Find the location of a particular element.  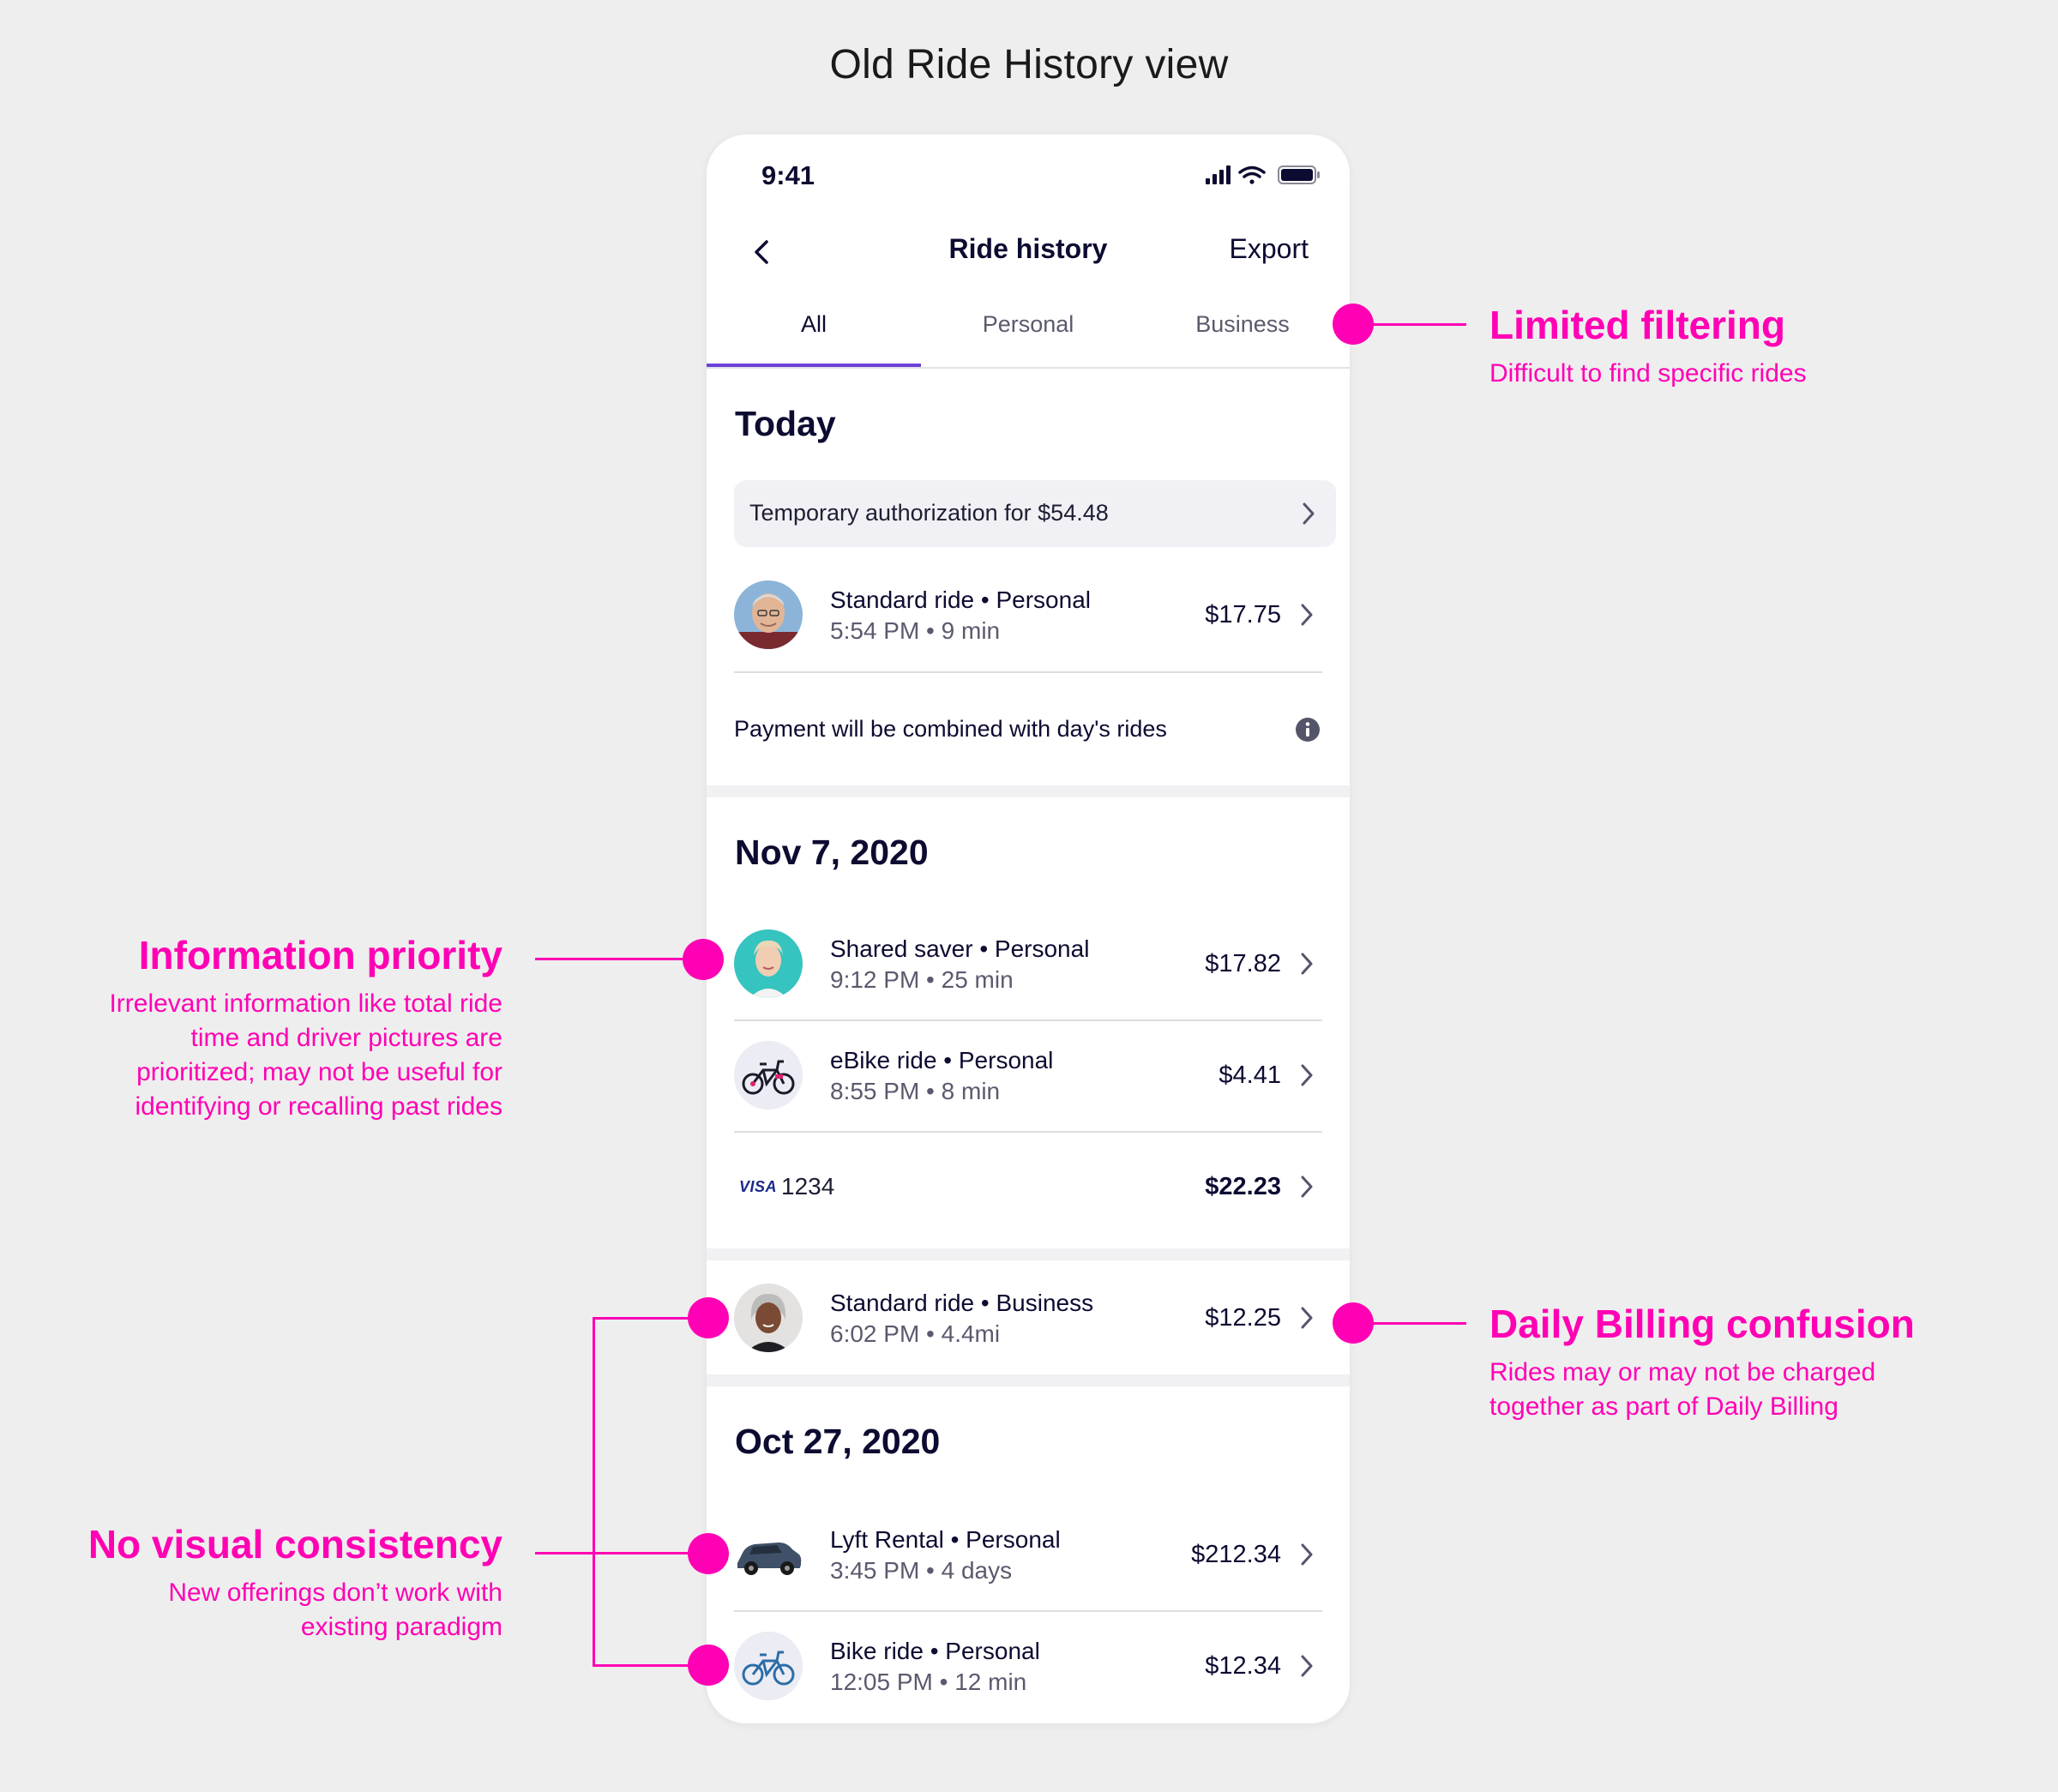

page-title: Old Ride History view is located at coordinates (1029, 64).